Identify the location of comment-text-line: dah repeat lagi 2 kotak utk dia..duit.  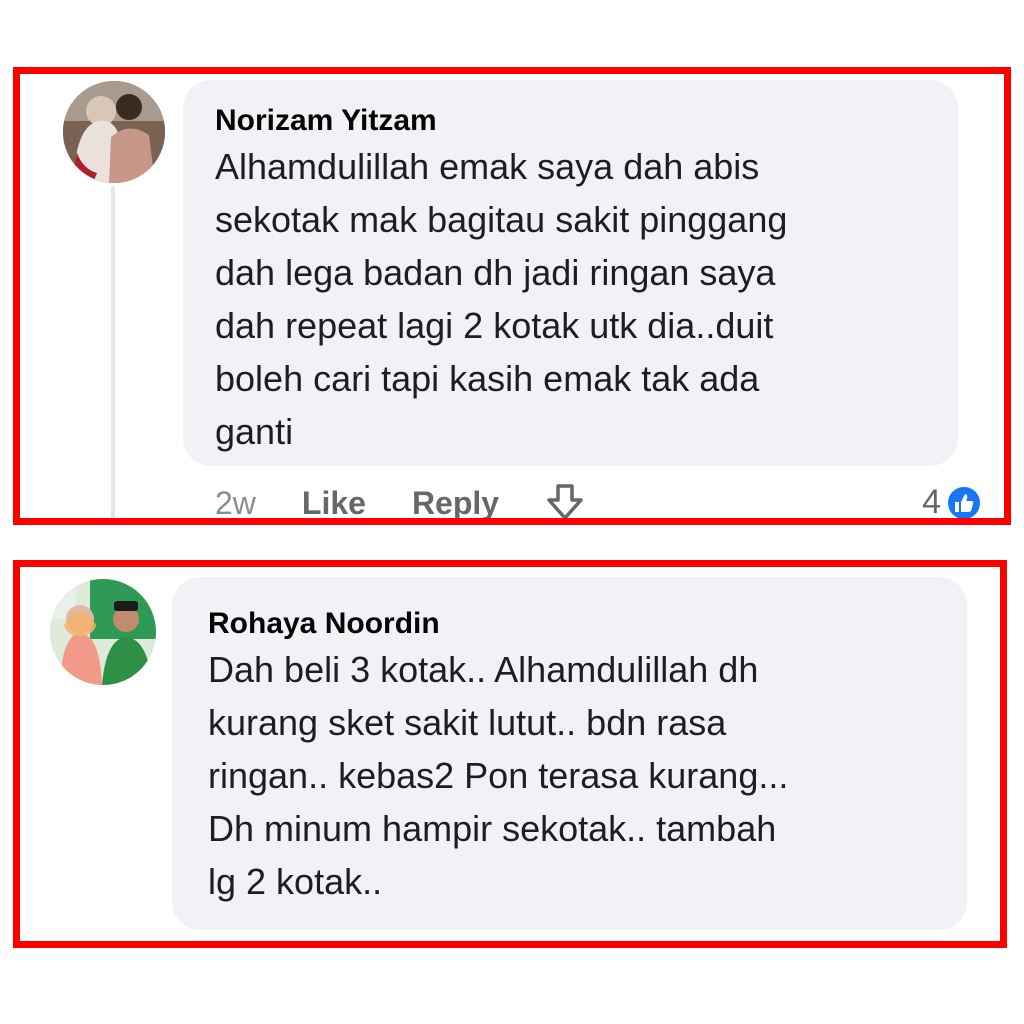
(494, 325).